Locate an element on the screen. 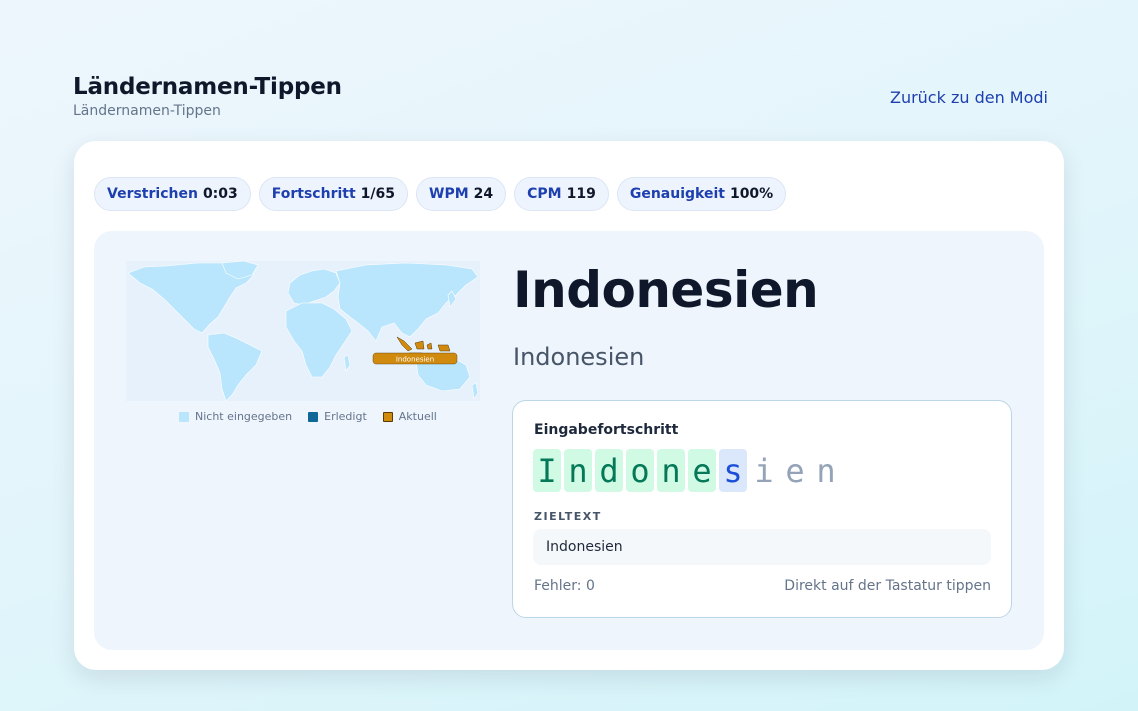 This screenshot has width=1138, height=711. legend-not-entered: Nicht eingegeben is located at coordinates (235, 416).